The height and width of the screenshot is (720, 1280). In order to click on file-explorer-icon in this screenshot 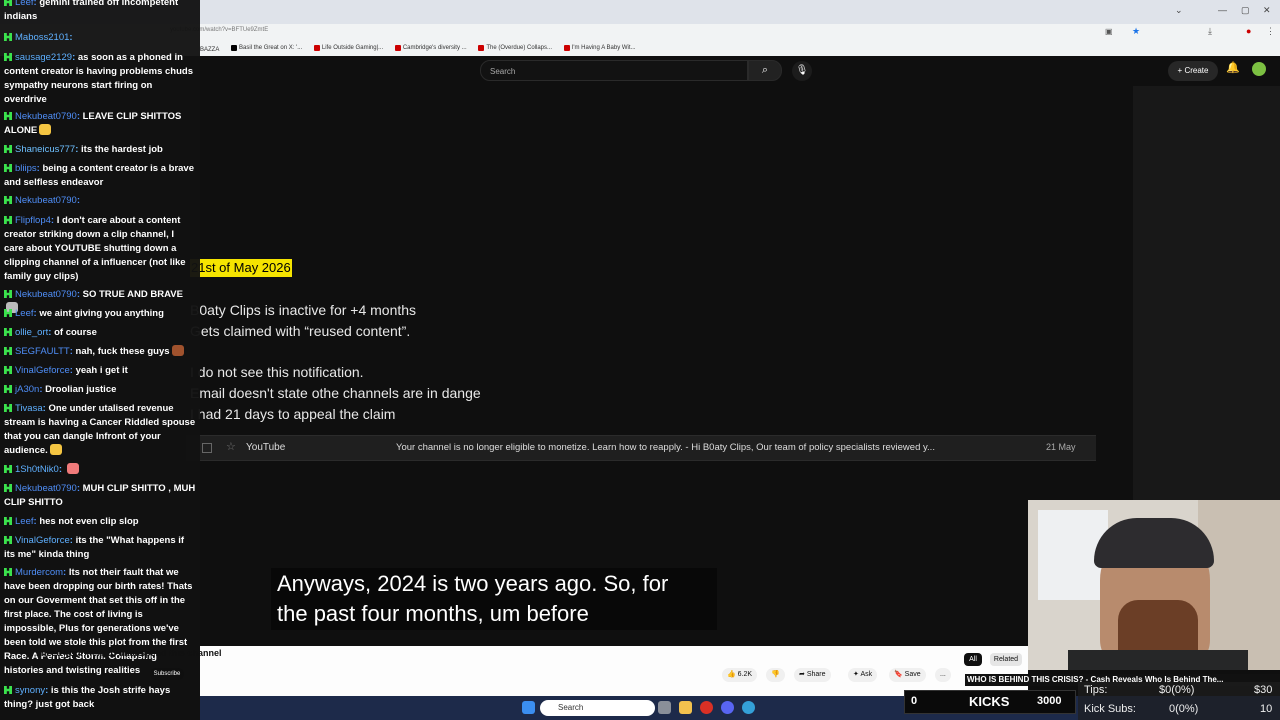, I will do `click(685, 707)`.